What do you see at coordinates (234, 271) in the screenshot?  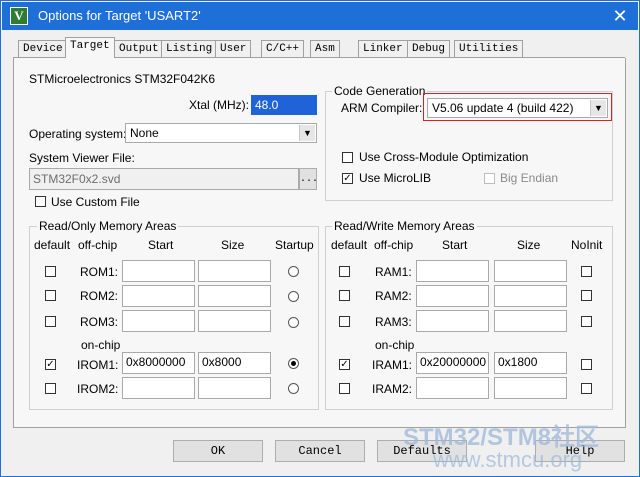 I see `rom1-size-input` at bounding box center [234, 271].